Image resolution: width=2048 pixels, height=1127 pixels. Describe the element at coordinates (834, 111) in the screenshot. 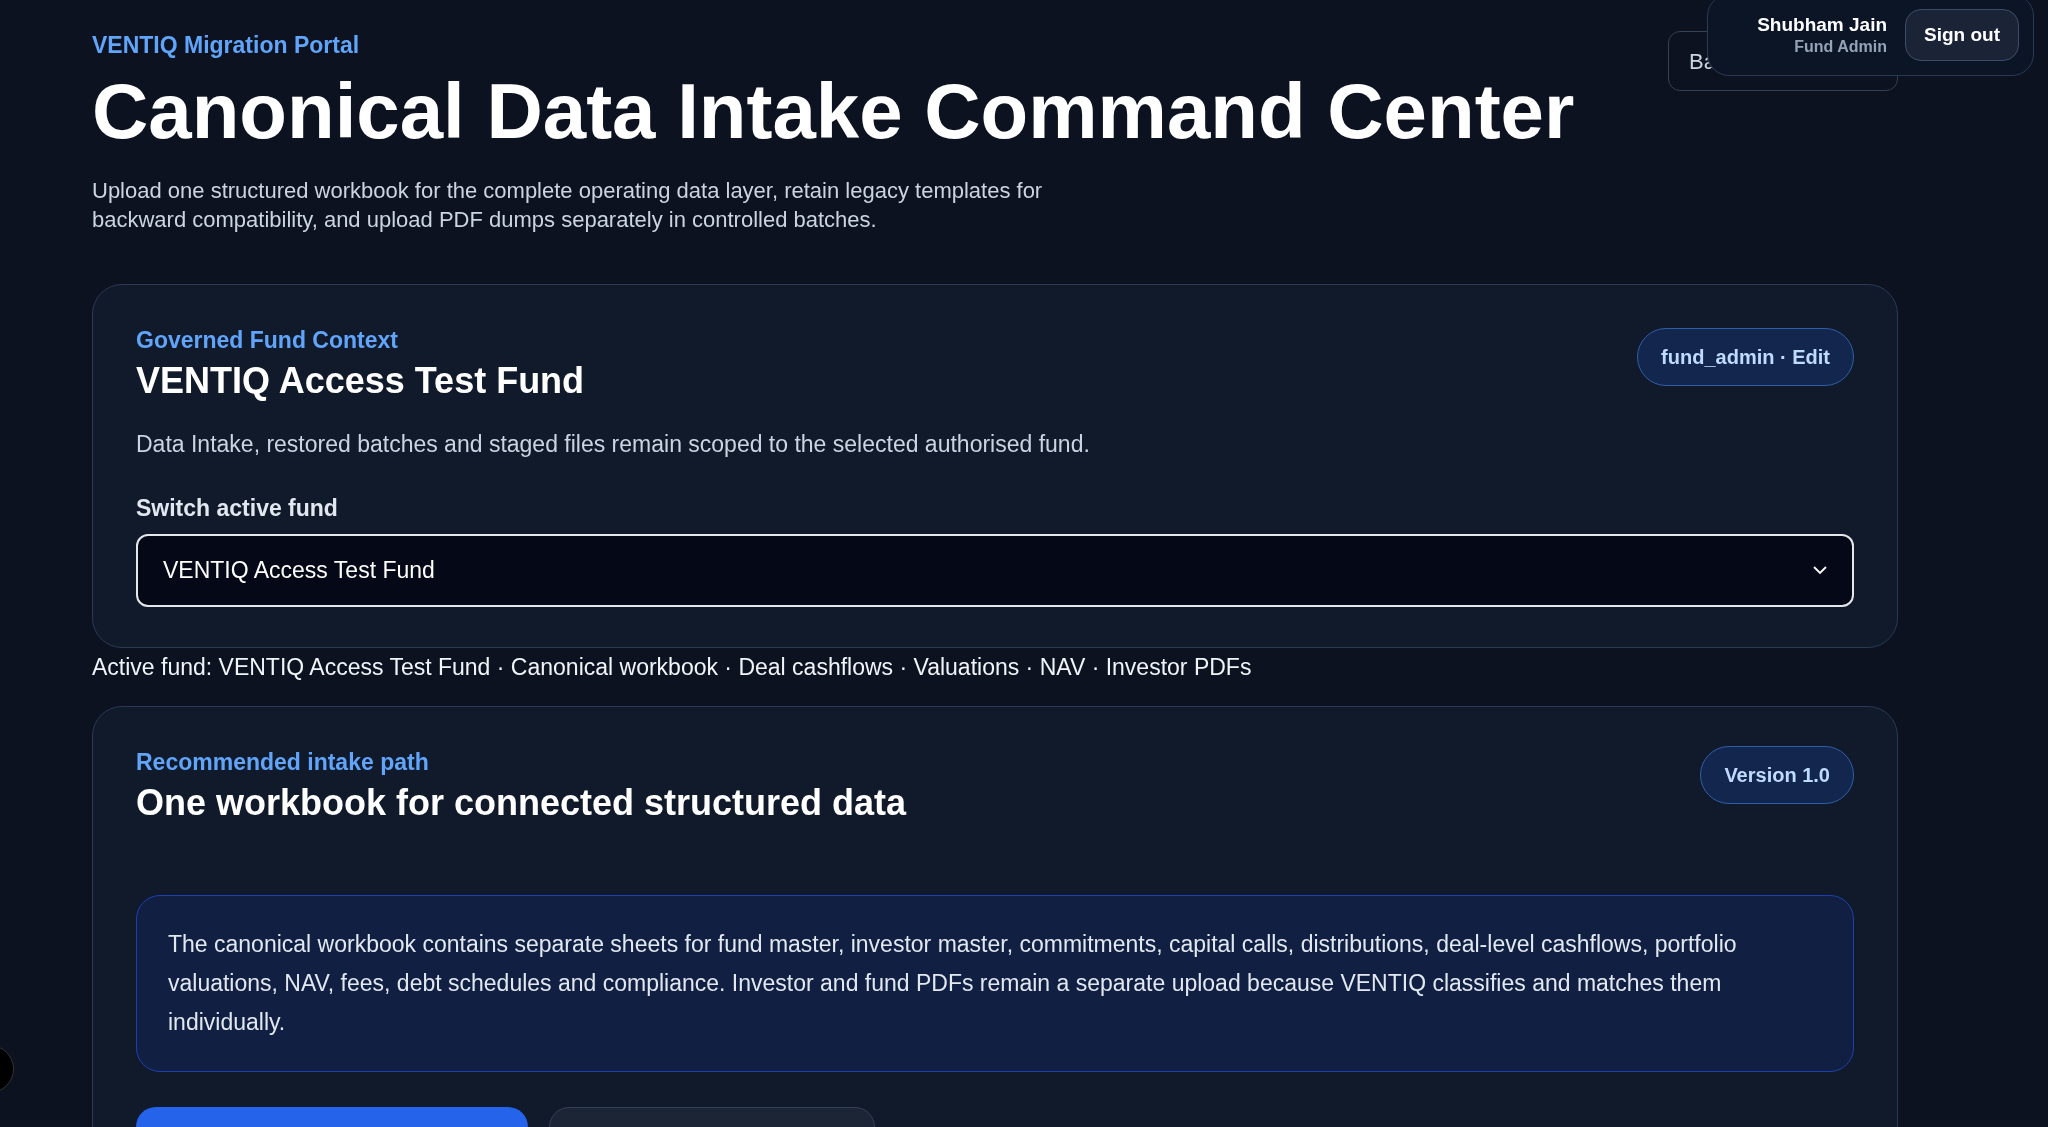

I see `page-title: Canonical Data Intake Command Center` at that location.